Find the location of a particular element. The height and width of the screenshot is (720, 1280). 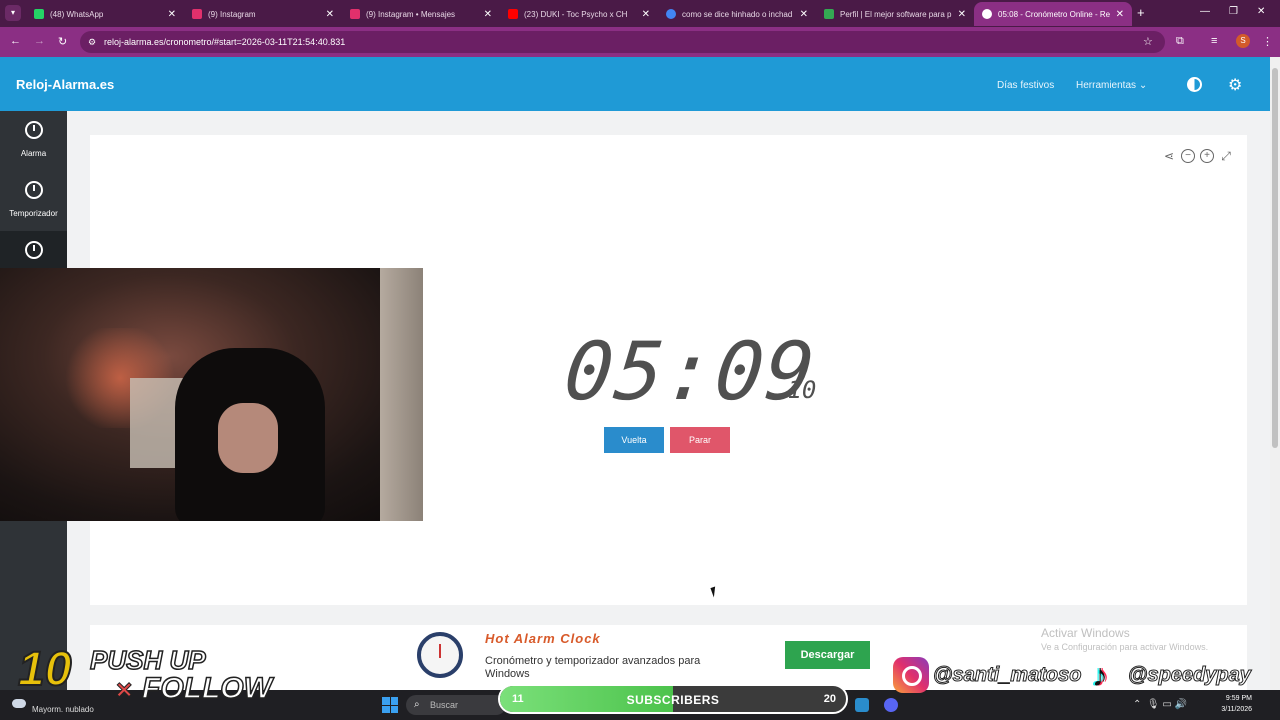

pushup-number: 10 is located at coordinates (44, 669).